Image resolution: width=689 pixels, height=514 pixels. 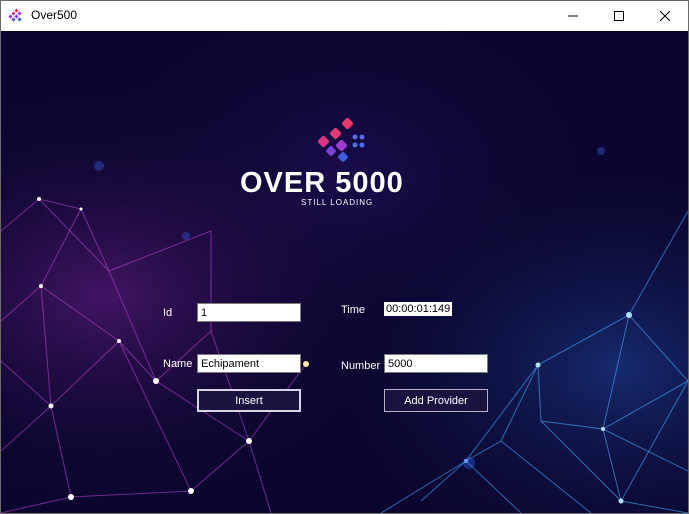 What do you see at coordinates (436, 363) in the screenshot?
I see `number-field` at bounding box center [436, 363].